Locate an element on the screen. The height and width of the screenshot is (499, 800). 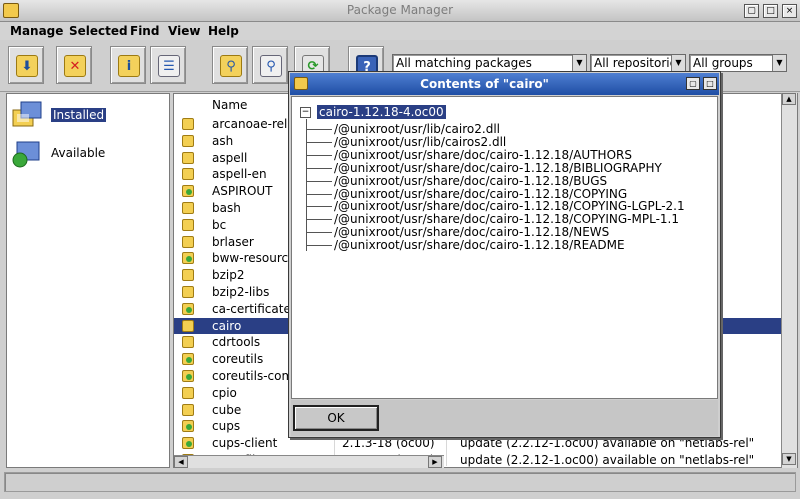
installed-package-icon is located at coordinates (27, 115).